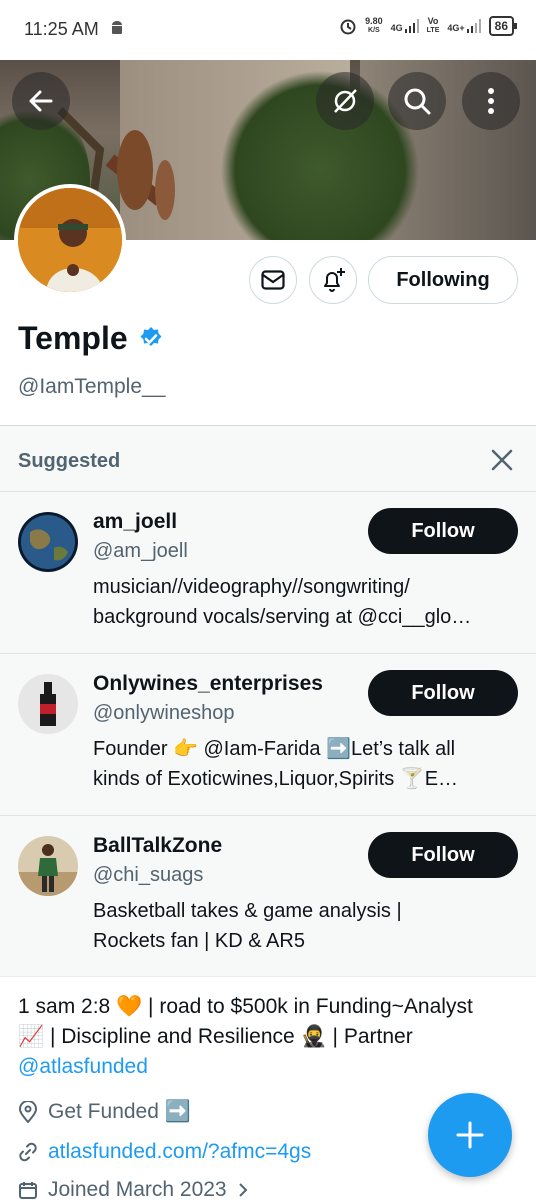  I want to click on suggested-bio-line: Founder 👉 @Iam-Farida ➡️Let’s talk all, so click(274, 749).